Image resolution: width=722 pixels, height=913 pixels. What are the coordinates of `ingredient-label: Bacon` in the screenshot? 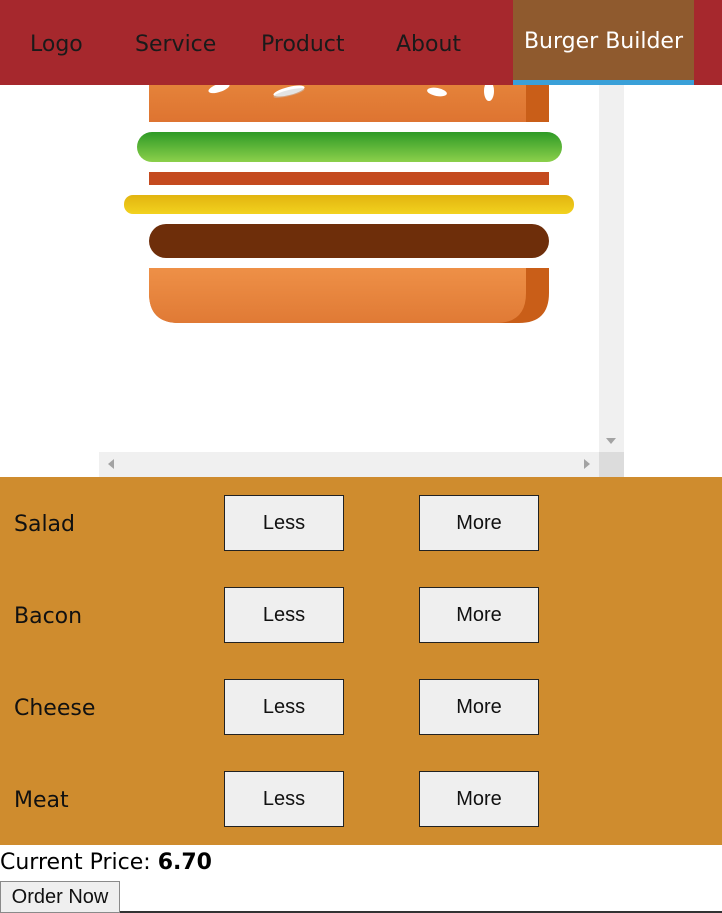 It's located at (48, 616).